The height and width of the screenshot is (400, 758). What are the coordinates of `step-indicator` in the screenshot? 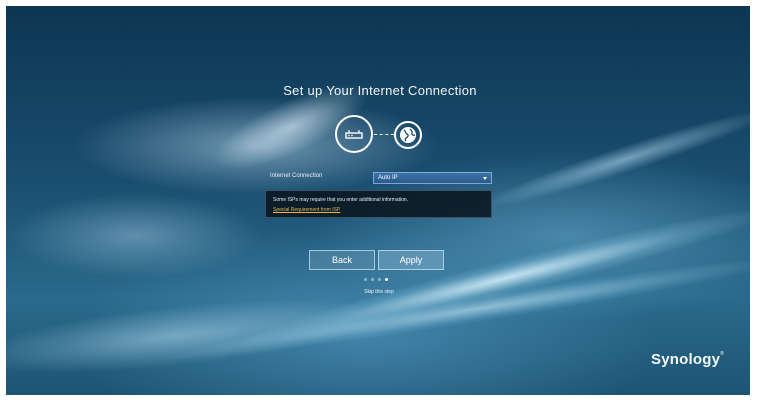 It's located at (379, 280).